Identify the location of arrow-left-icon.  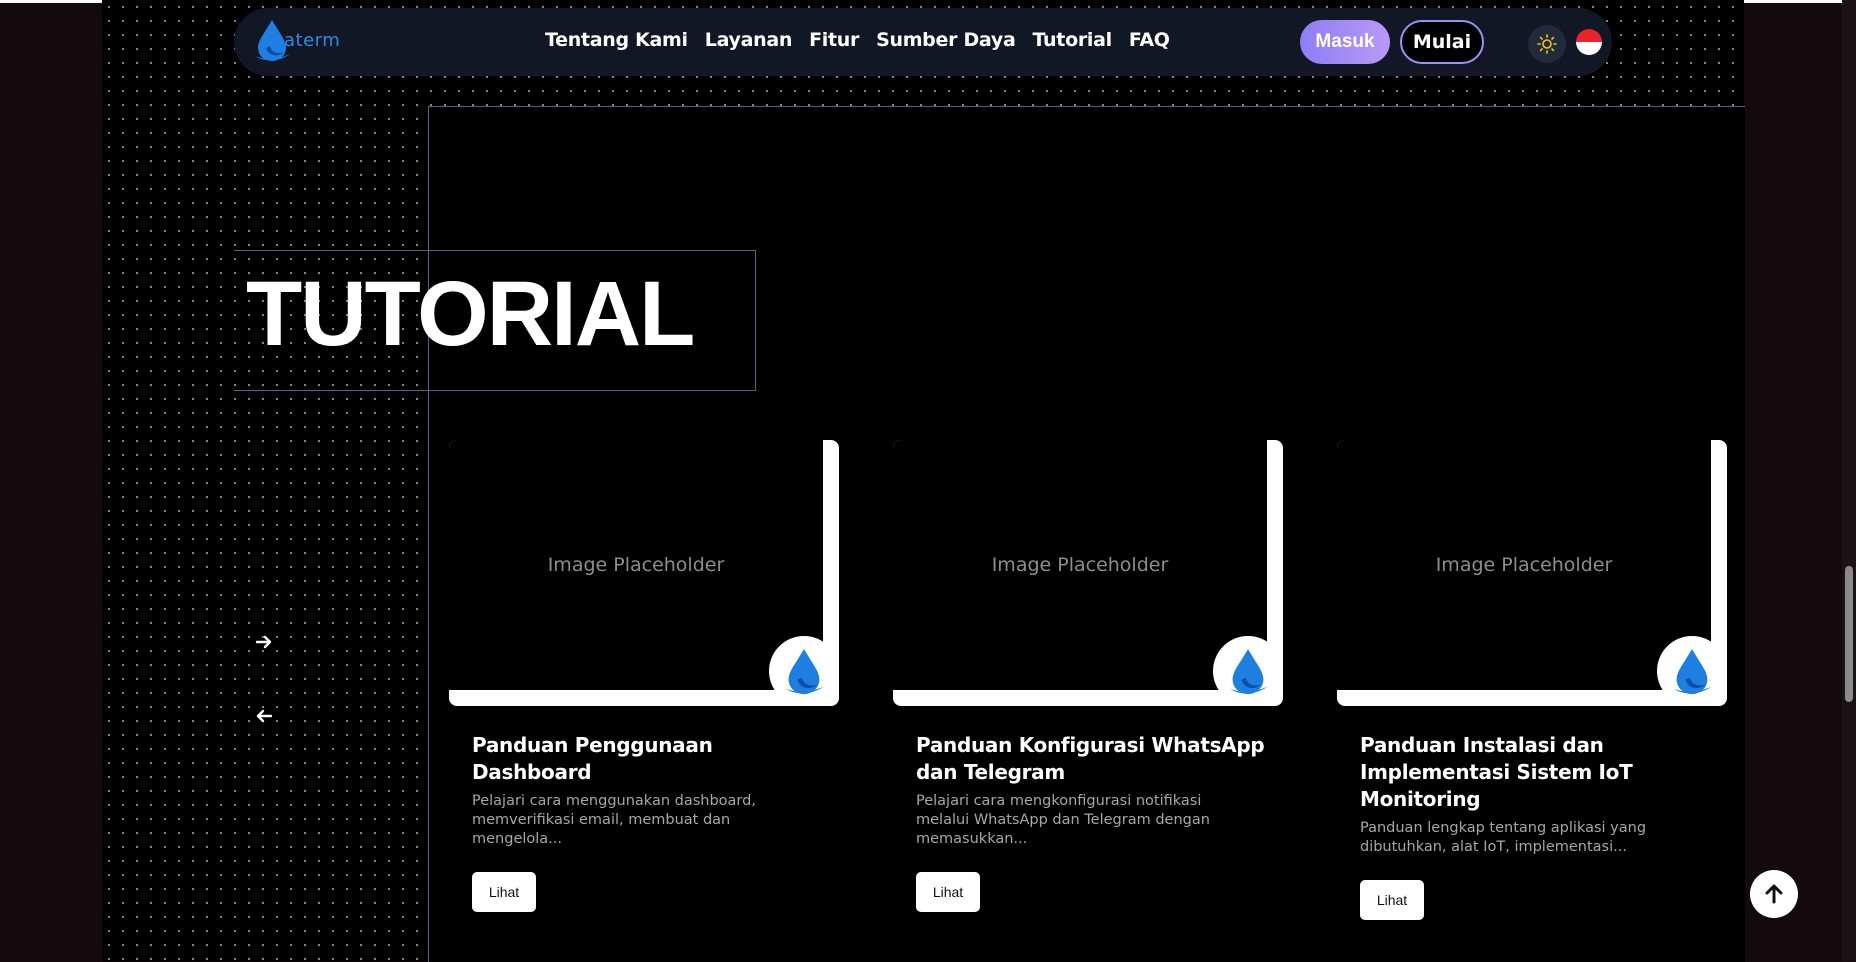
(264, 716).